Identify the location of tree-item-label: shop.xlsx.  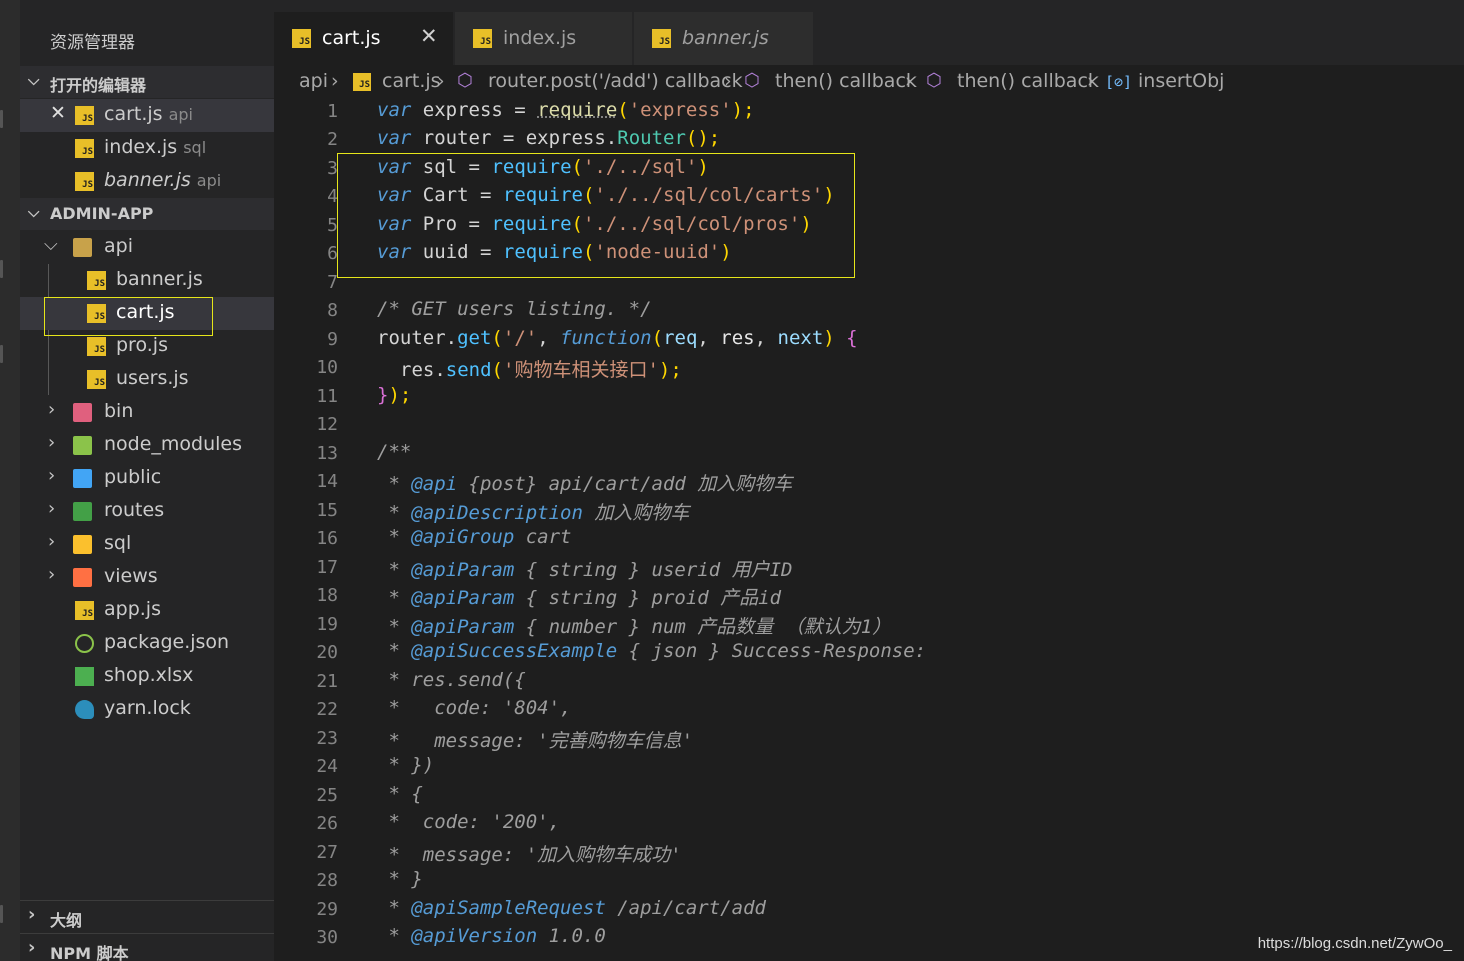
(149, 675).